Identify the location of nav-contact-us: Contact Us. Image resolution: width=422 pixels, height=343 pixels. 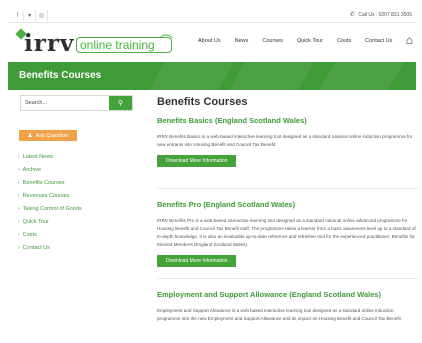
(378, 41).